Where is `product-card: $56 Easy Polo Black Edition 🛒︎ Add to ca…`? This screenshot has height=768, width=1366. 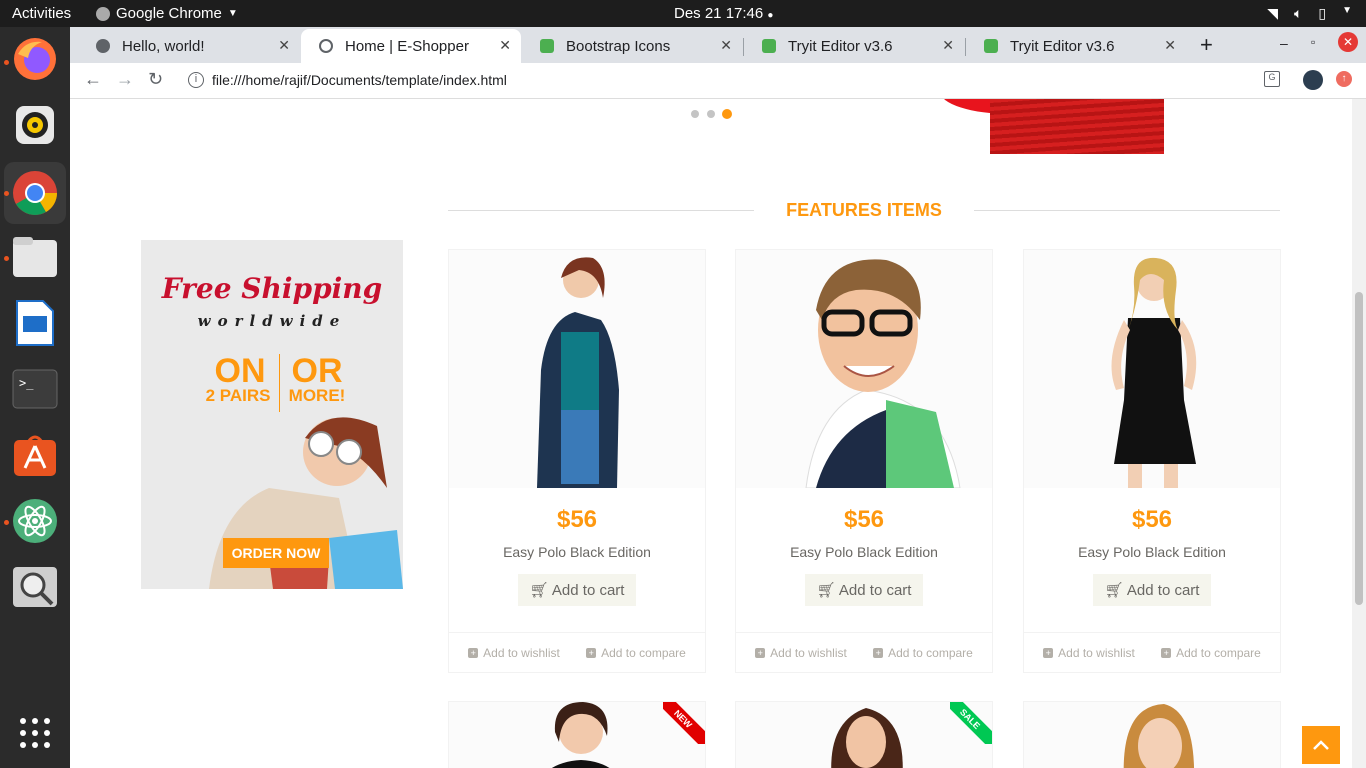
product-card: $56 Easy Polo Black Edition 🛒︎ Add to ca… is located at coordinates (1152, 461).